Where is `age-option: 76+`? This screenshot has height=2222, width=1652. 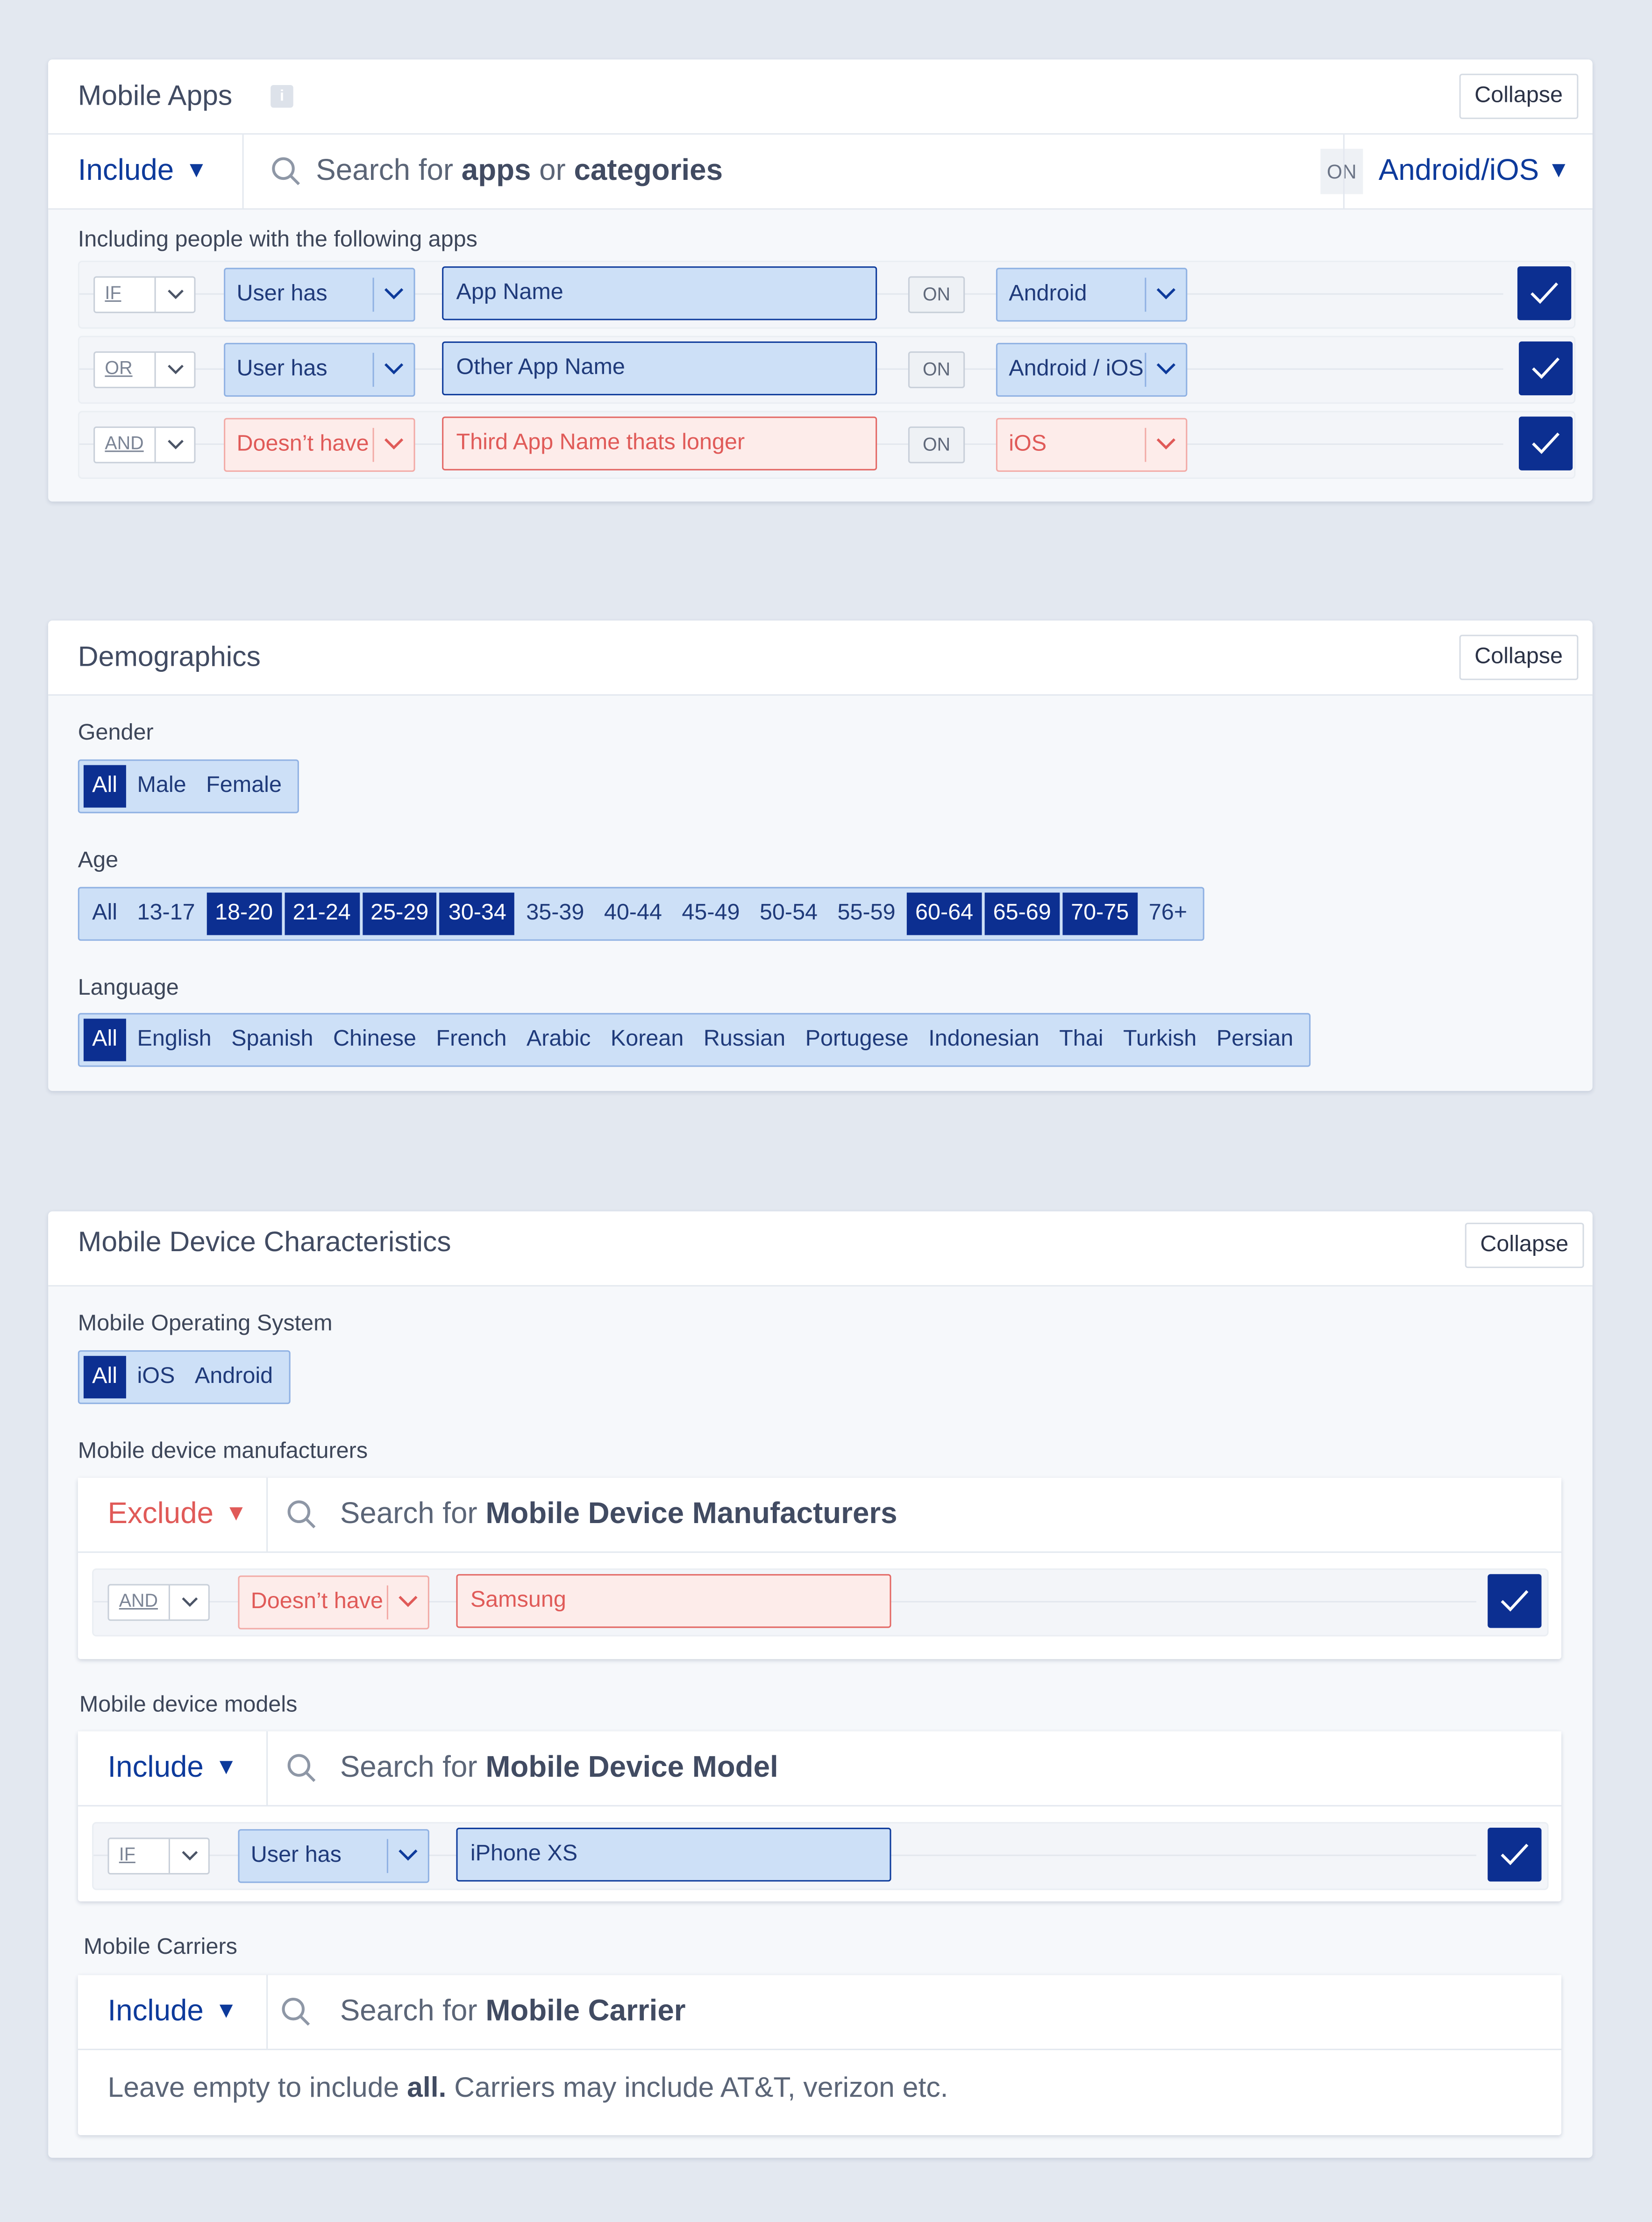
age-option: 76+ is located at coordinates (1168, 914).